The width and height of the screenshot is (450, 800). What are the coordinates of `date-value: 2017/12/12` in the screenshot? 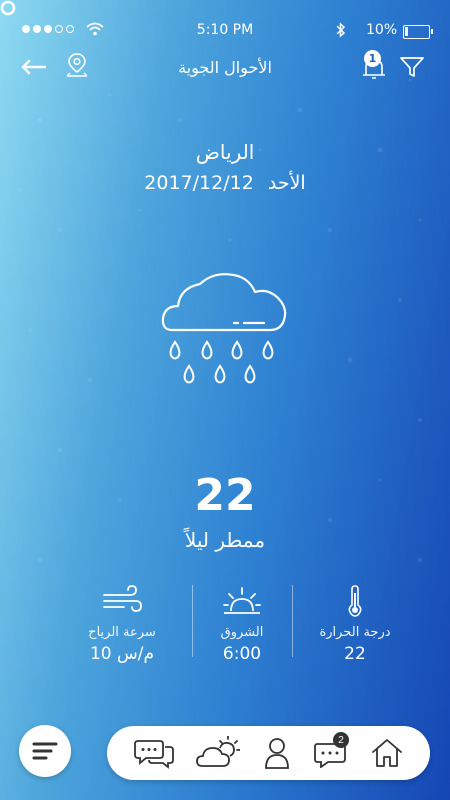 It's located at (199, 183).